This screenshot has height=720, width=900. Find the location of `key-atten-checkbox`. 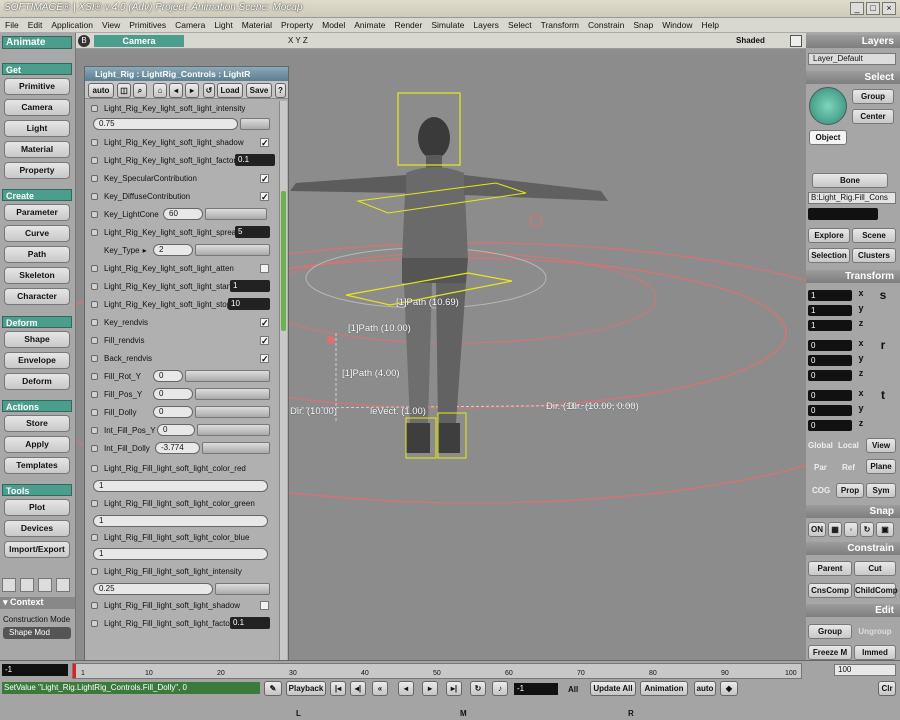

key-atten-checkbox is located at coordinates (264, 268).